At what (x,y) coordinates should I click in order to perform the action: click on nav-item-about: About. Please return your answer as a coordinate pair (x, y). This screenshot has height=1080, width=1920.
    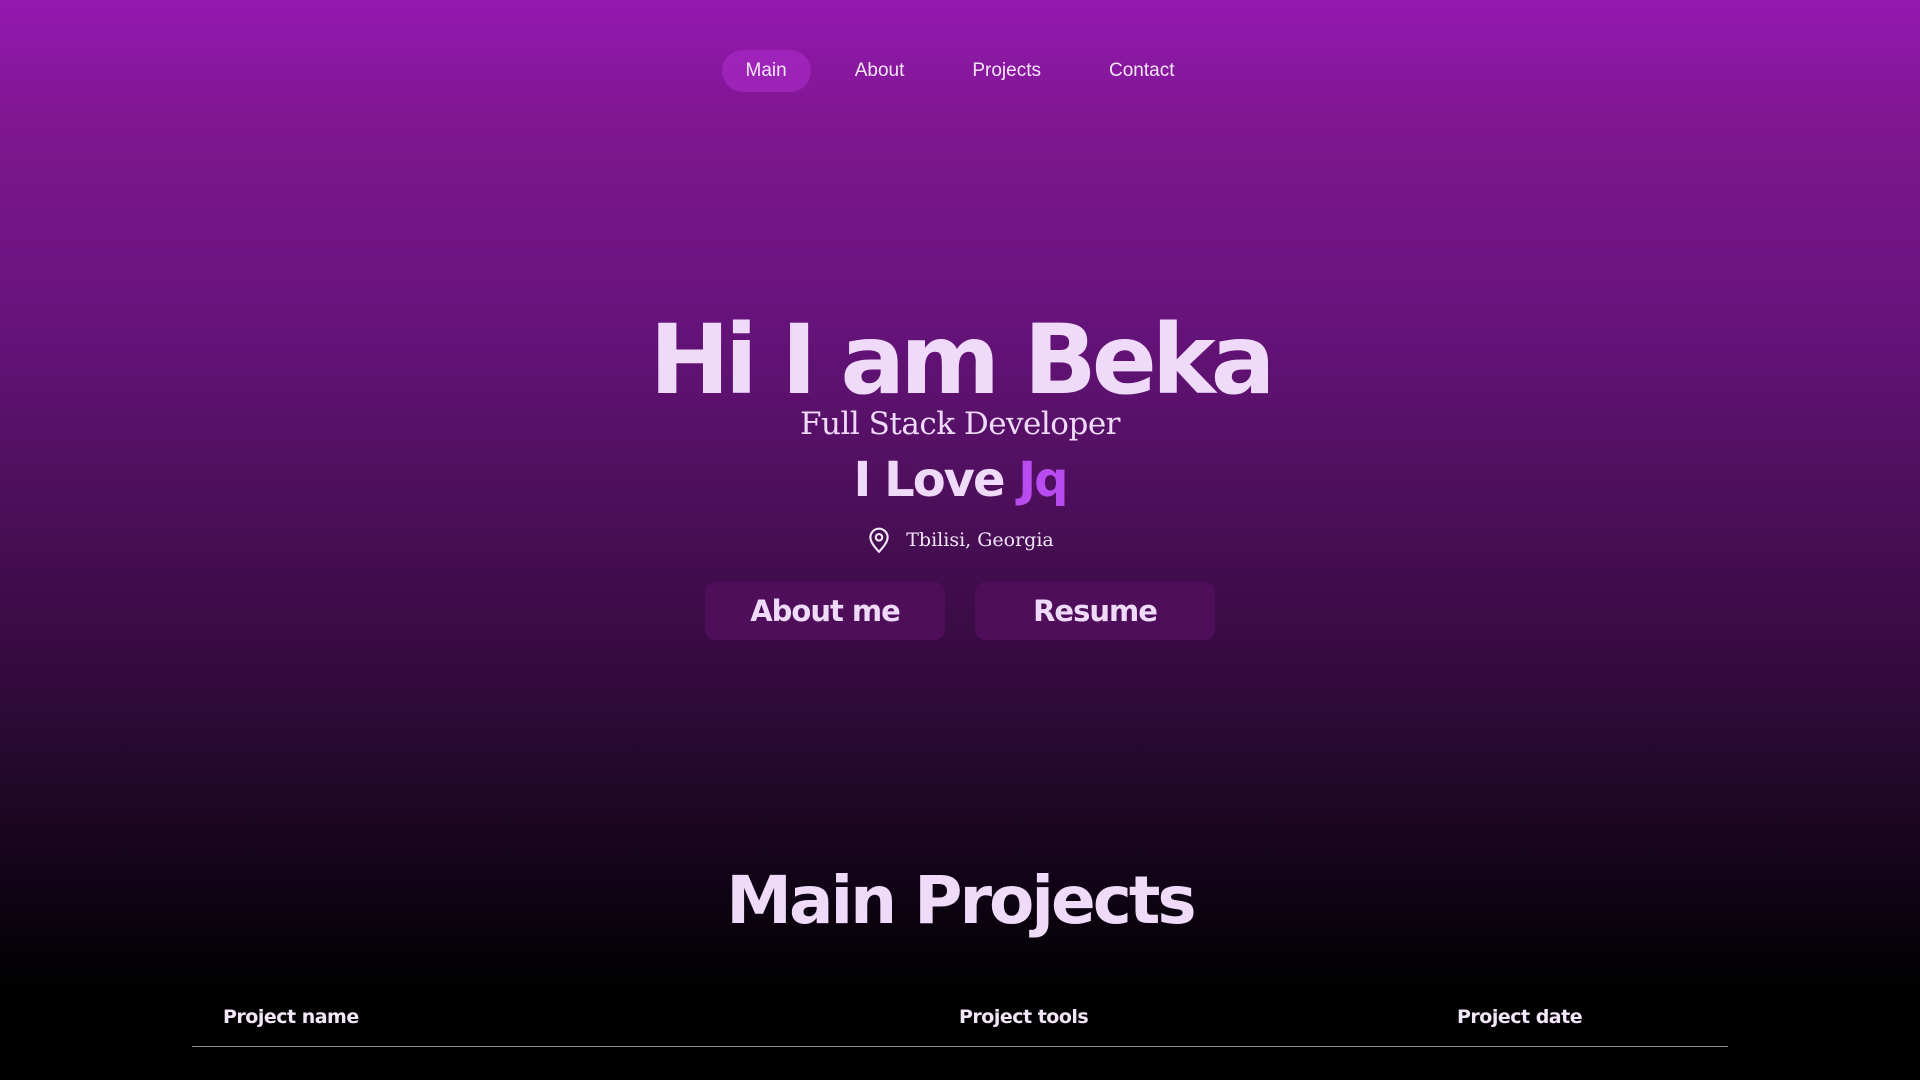
    Looking at the image, I should click on (880, 71).